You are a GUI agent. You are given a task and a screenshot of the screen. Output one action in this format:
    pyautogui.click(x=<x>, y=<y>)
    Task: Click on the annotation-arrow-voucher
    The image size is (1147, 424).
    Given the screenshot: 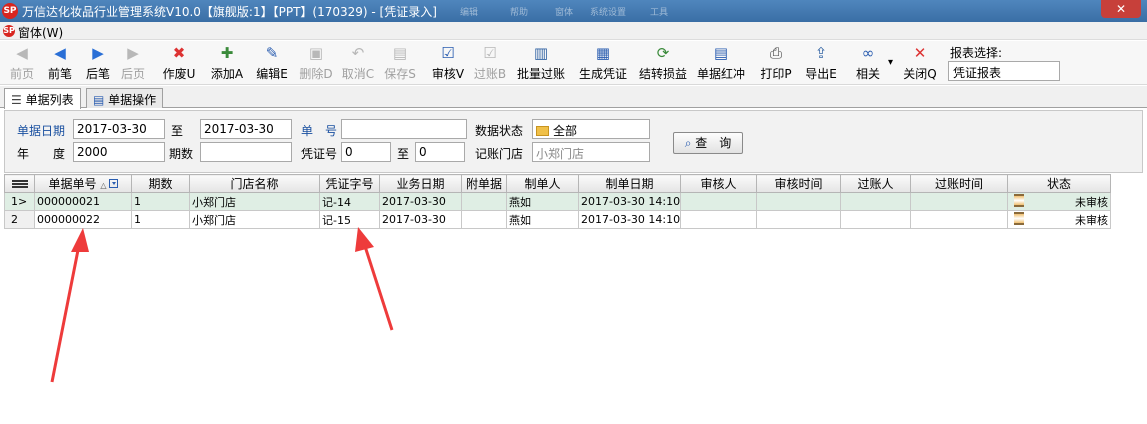 What is the action you would take?
    pyautogui.click(x=374, y=279)
    